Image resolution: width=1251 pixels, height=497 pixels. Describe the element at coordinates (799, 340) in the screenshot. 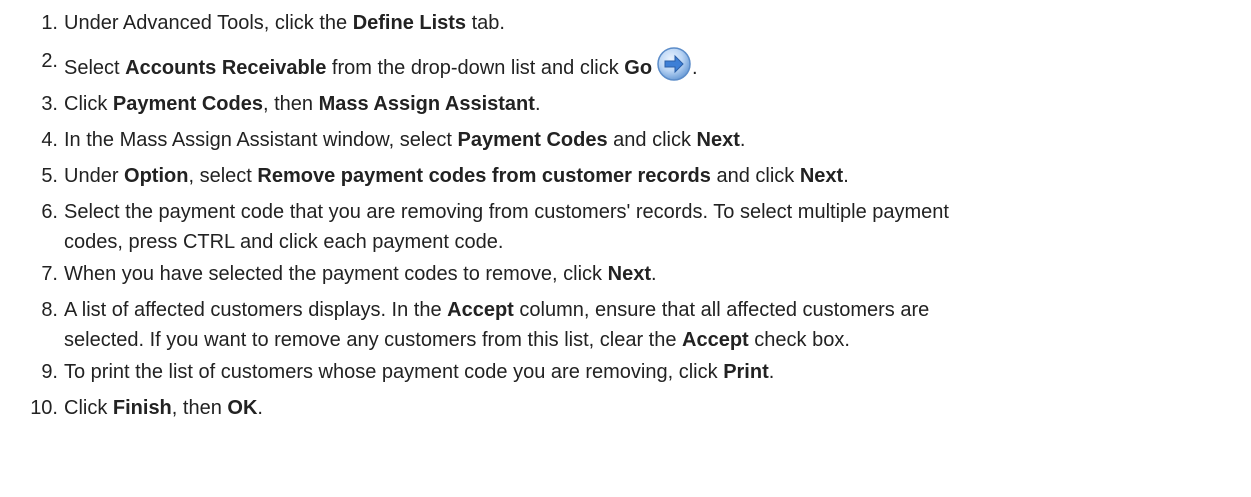

I see `step-text: check box.` at that location.